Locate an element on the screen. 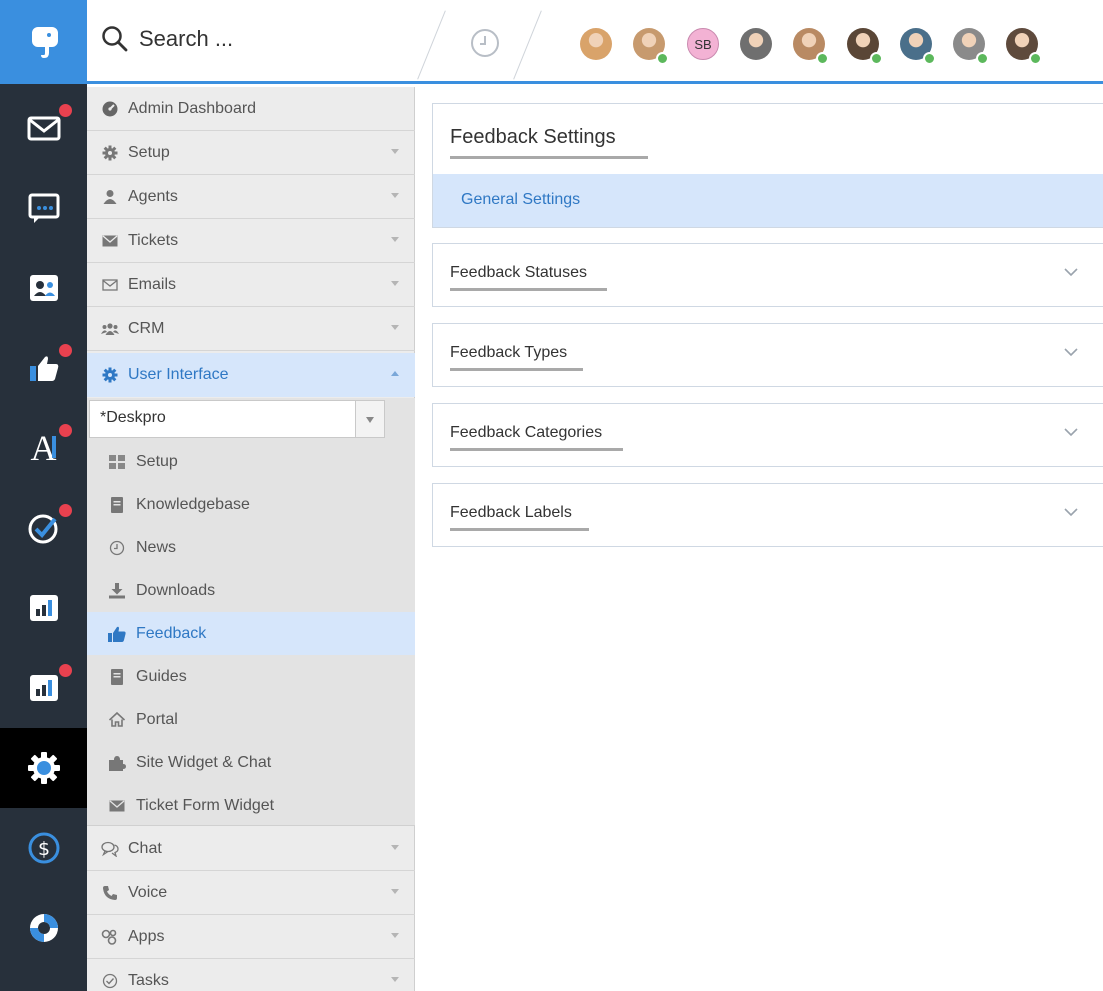 This screenshot has width=1103, height=991. subnav-guides: Guides is located at coordinates (251, 676).